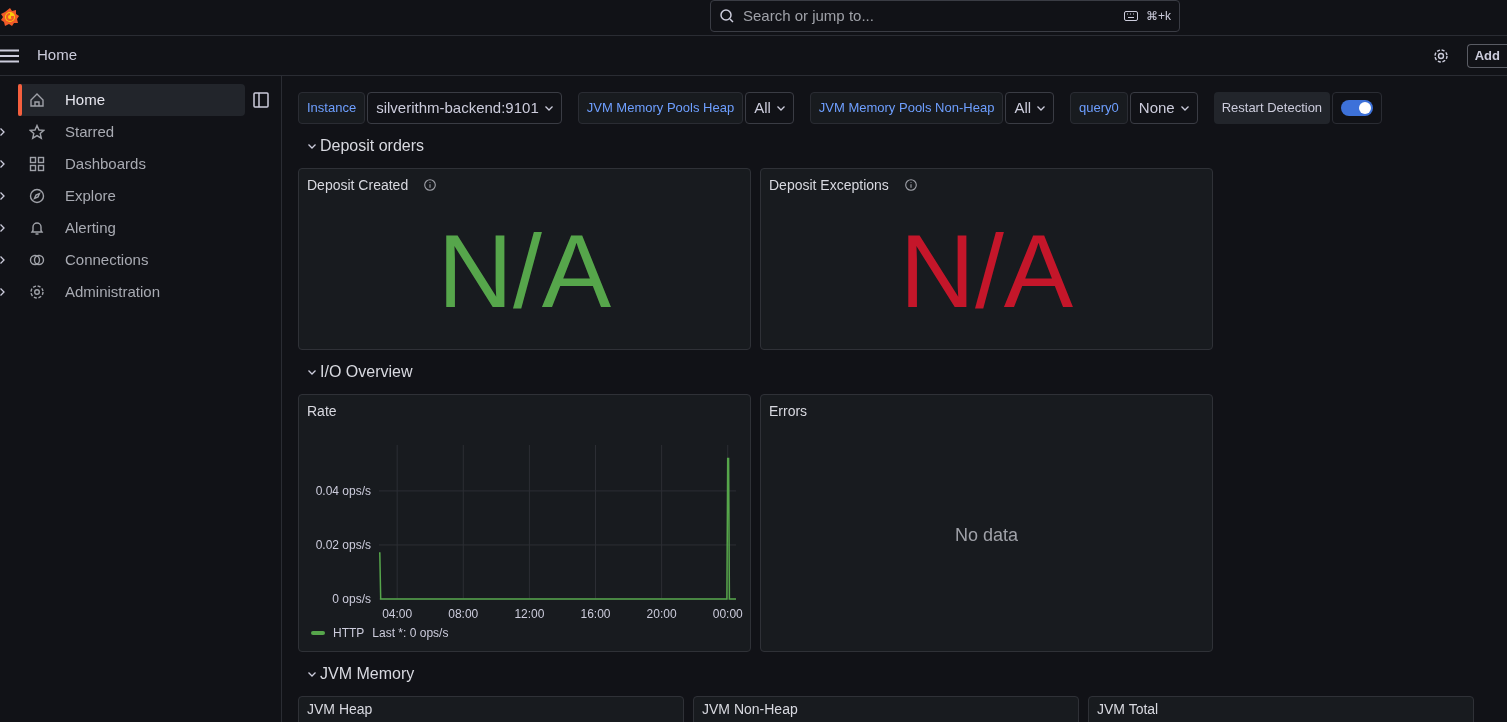 Image resolution: width=1507 pixels, height=722 pixels. I want to click on panel-title: Rate, so click(322, 411).